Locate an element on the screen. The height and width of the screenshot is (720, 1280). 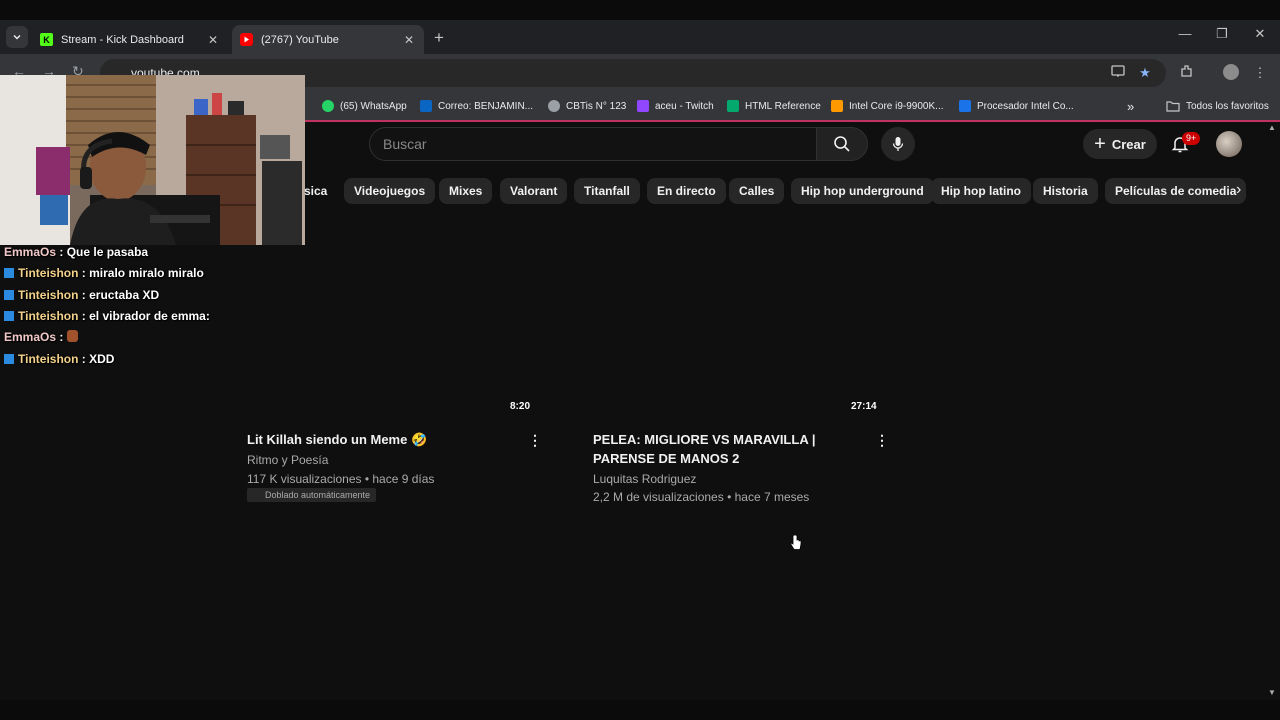
chat-message: Tinteishon : el vibrador de emma: is located at coordinates (107, 316).